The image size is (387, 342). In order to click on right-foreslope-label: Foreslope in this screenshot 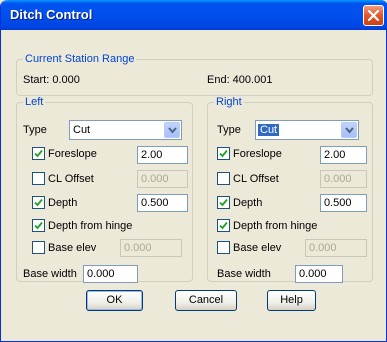, I will do `click(257, 154)`.